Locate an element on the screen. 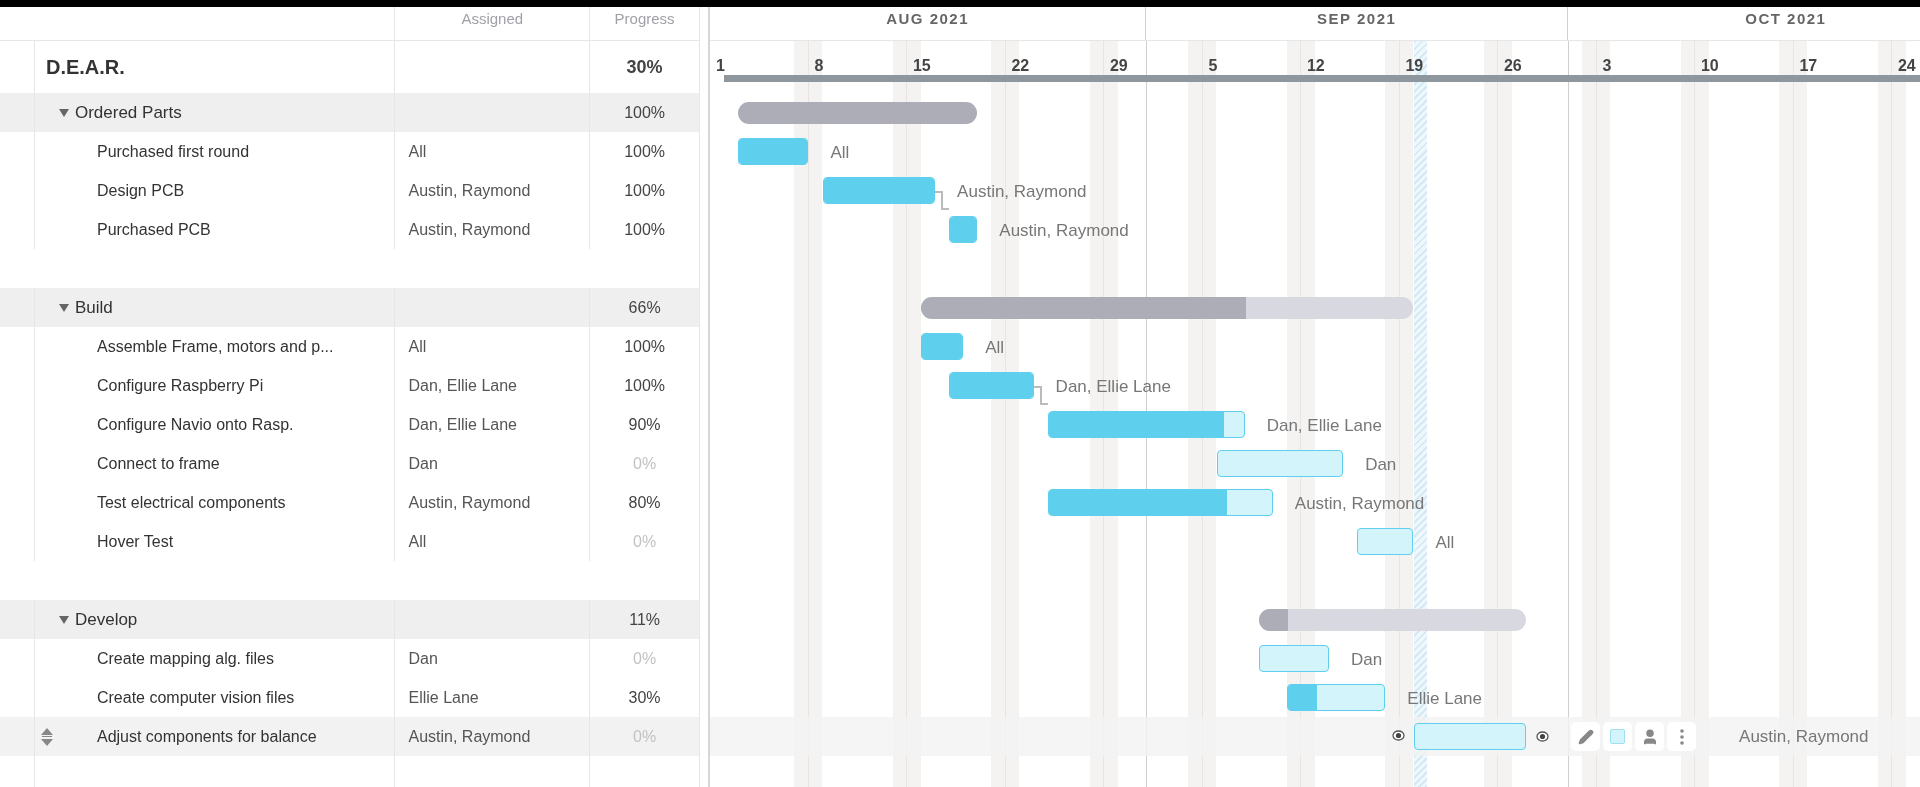 The height and width of the screenshot is (787, 1920). group-row: Ordered Parts 100% is located at coordinates (349, 112).